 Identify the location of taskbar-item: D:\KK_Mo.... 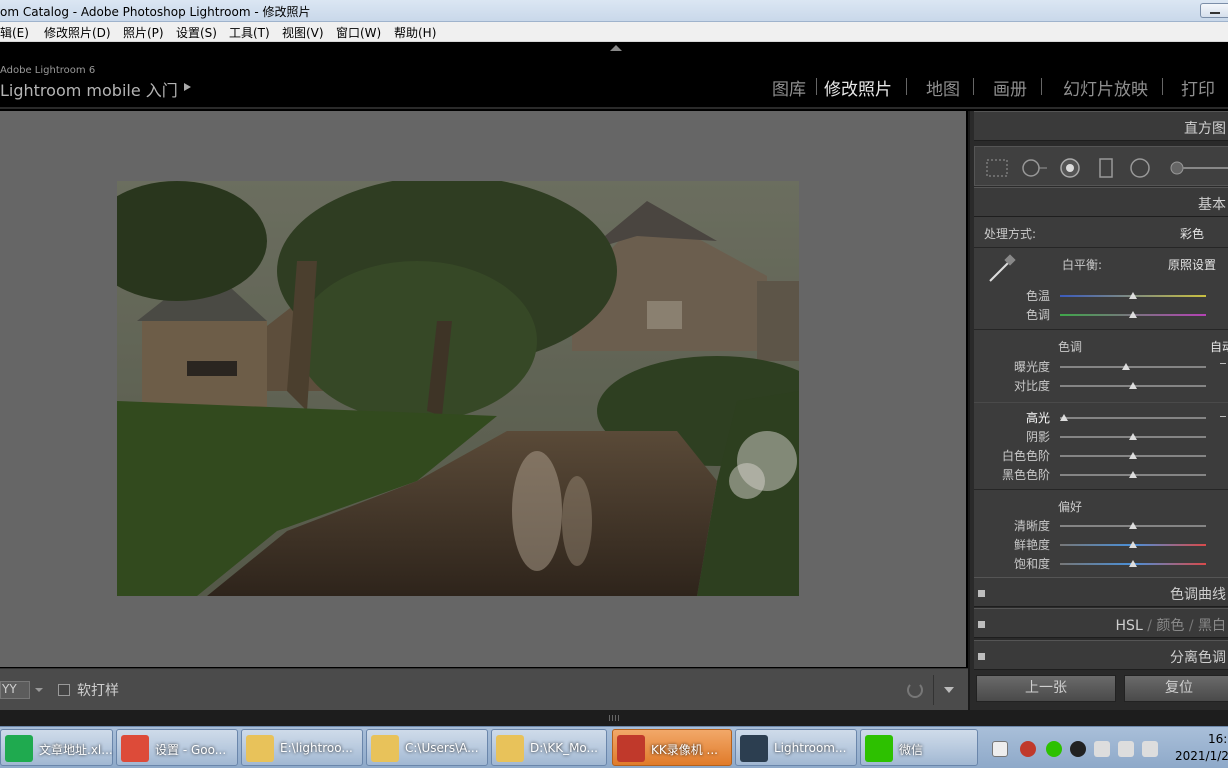
(549, 747).